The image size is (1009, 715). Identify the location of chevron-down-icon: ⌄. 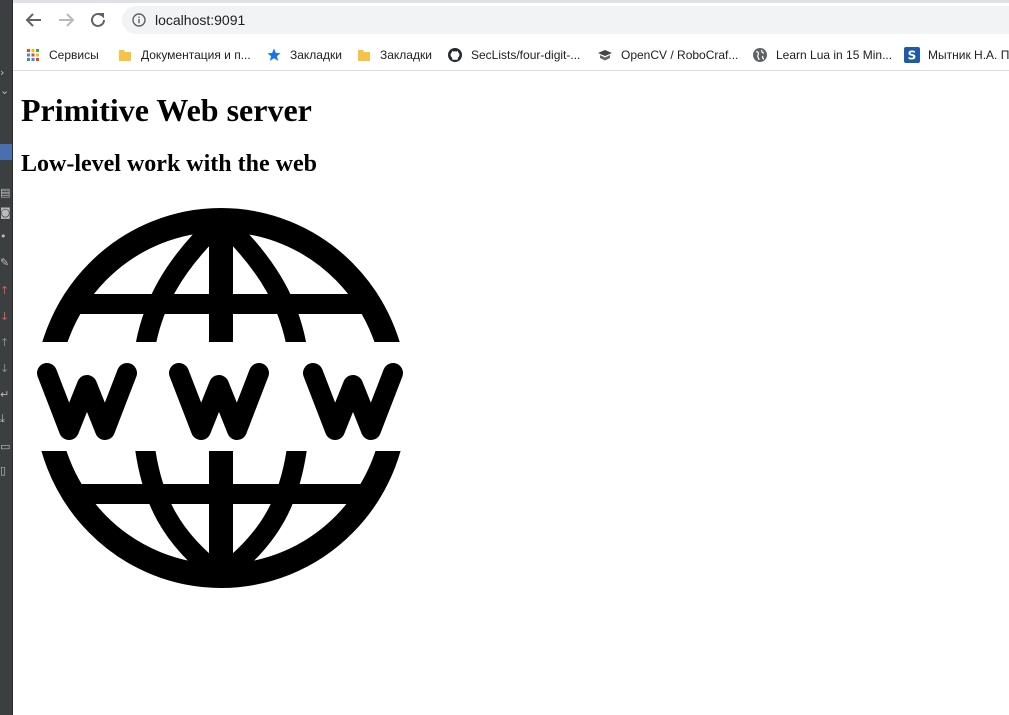
(6, 91).